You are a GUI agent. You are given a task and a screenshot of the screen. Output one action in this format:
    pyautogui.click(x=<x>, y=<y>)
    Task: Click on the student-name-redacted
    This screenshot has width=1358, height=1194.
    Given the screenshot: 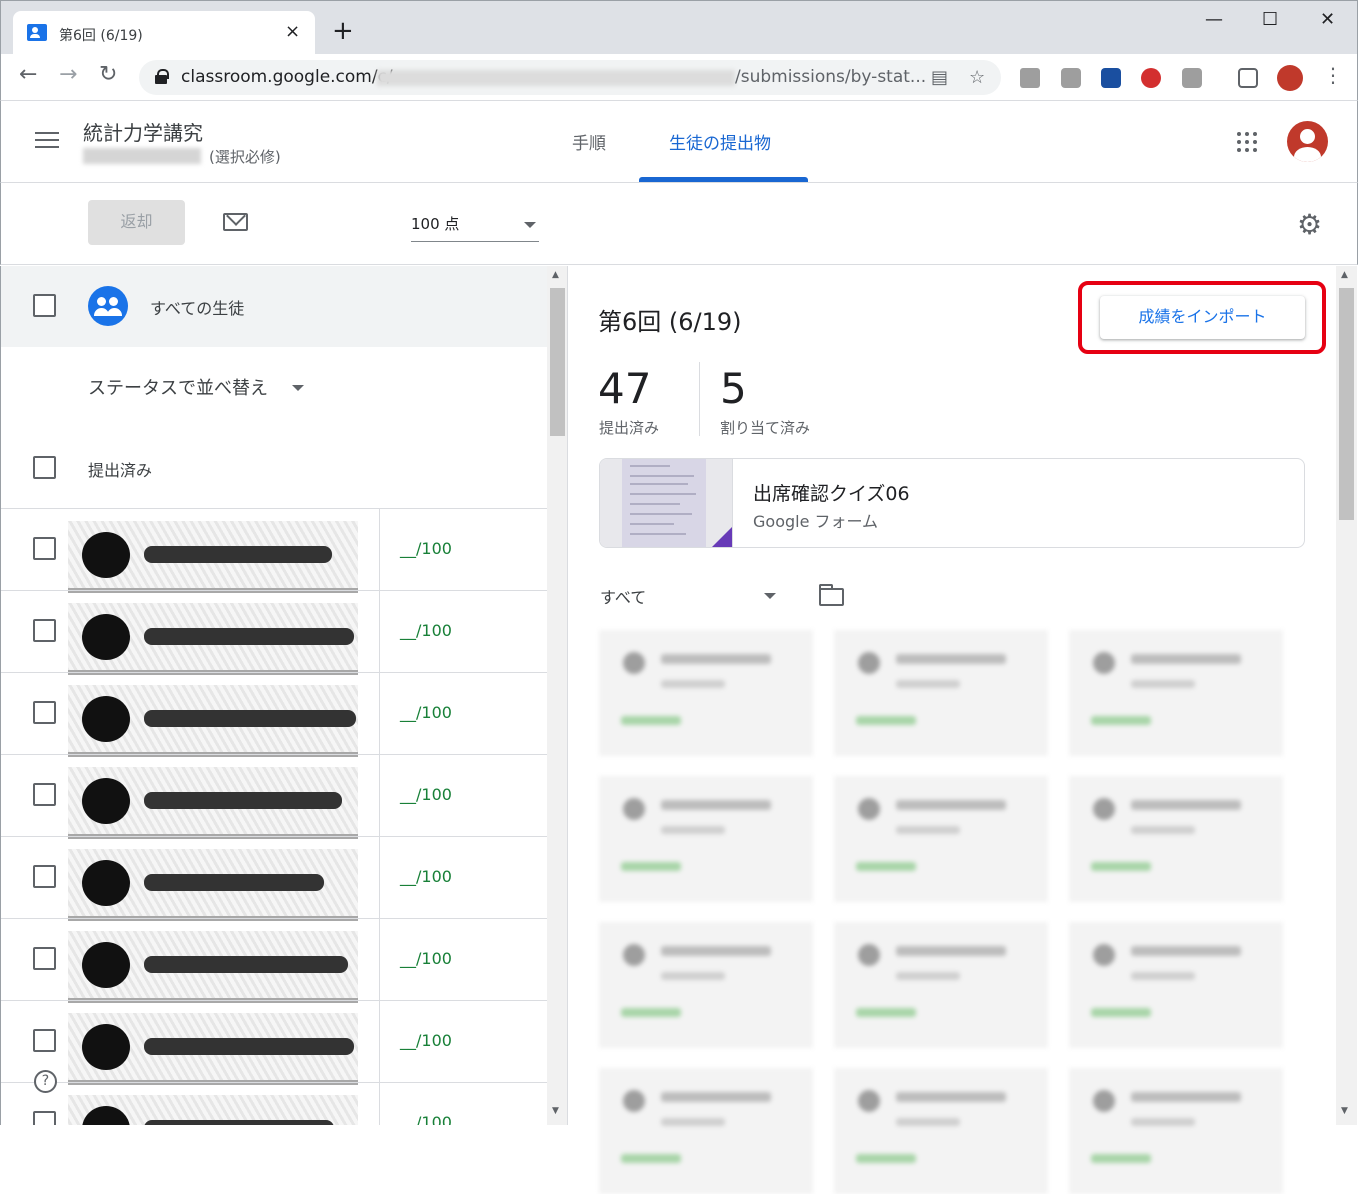 What is the action you would take?
    pyautogui.click(x=213, y=885)
    